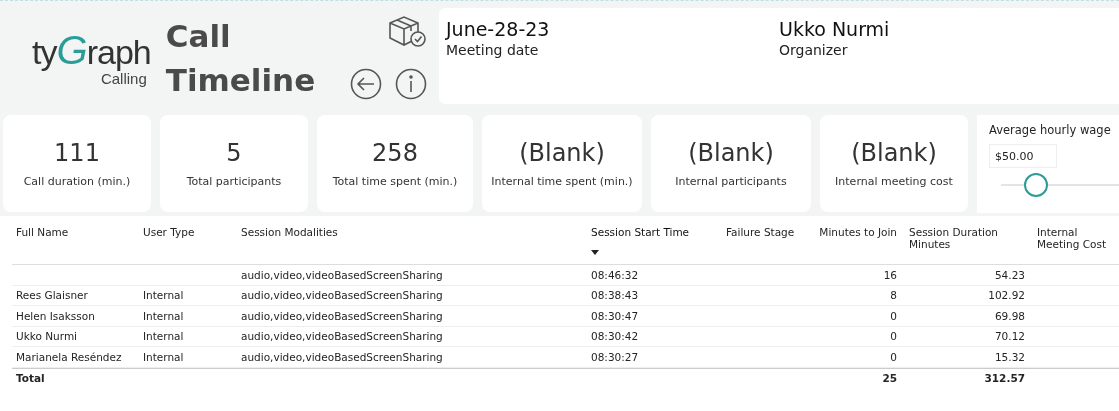 This screenshot has height=411, width=1119. I want to click on wage-input: $50.00, so click(1023, 156).